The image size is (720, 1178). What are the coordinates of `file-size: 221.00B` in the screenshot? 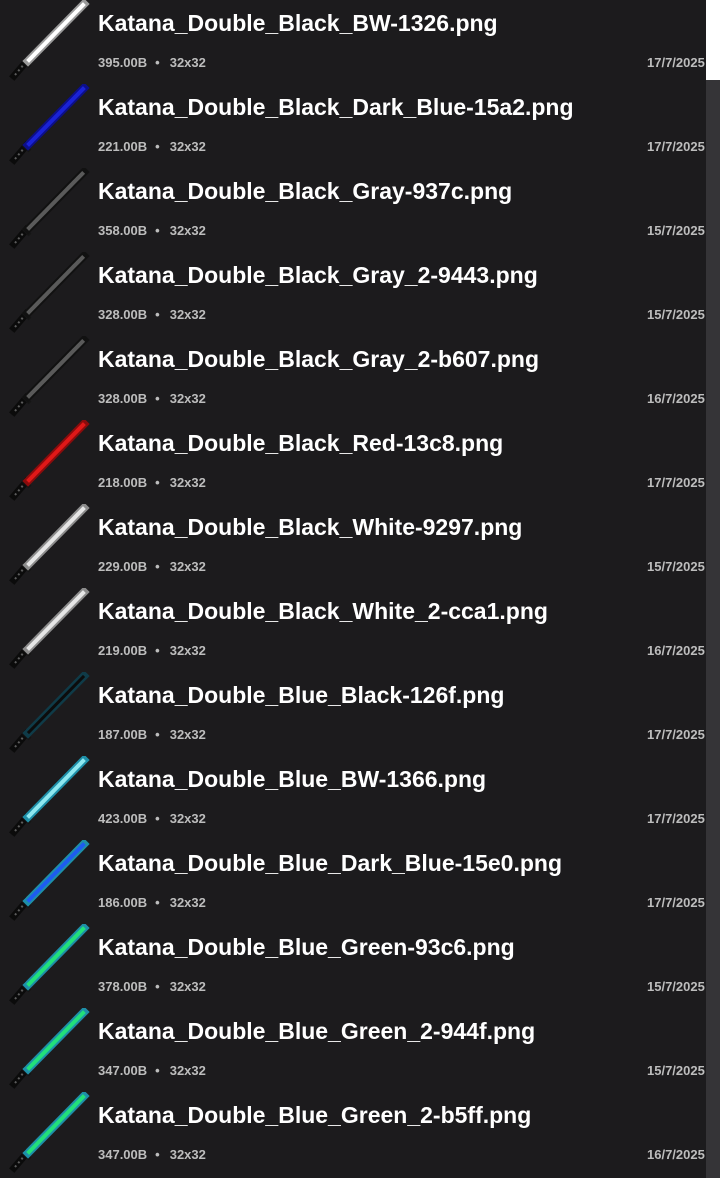 It's located at (123, 146).